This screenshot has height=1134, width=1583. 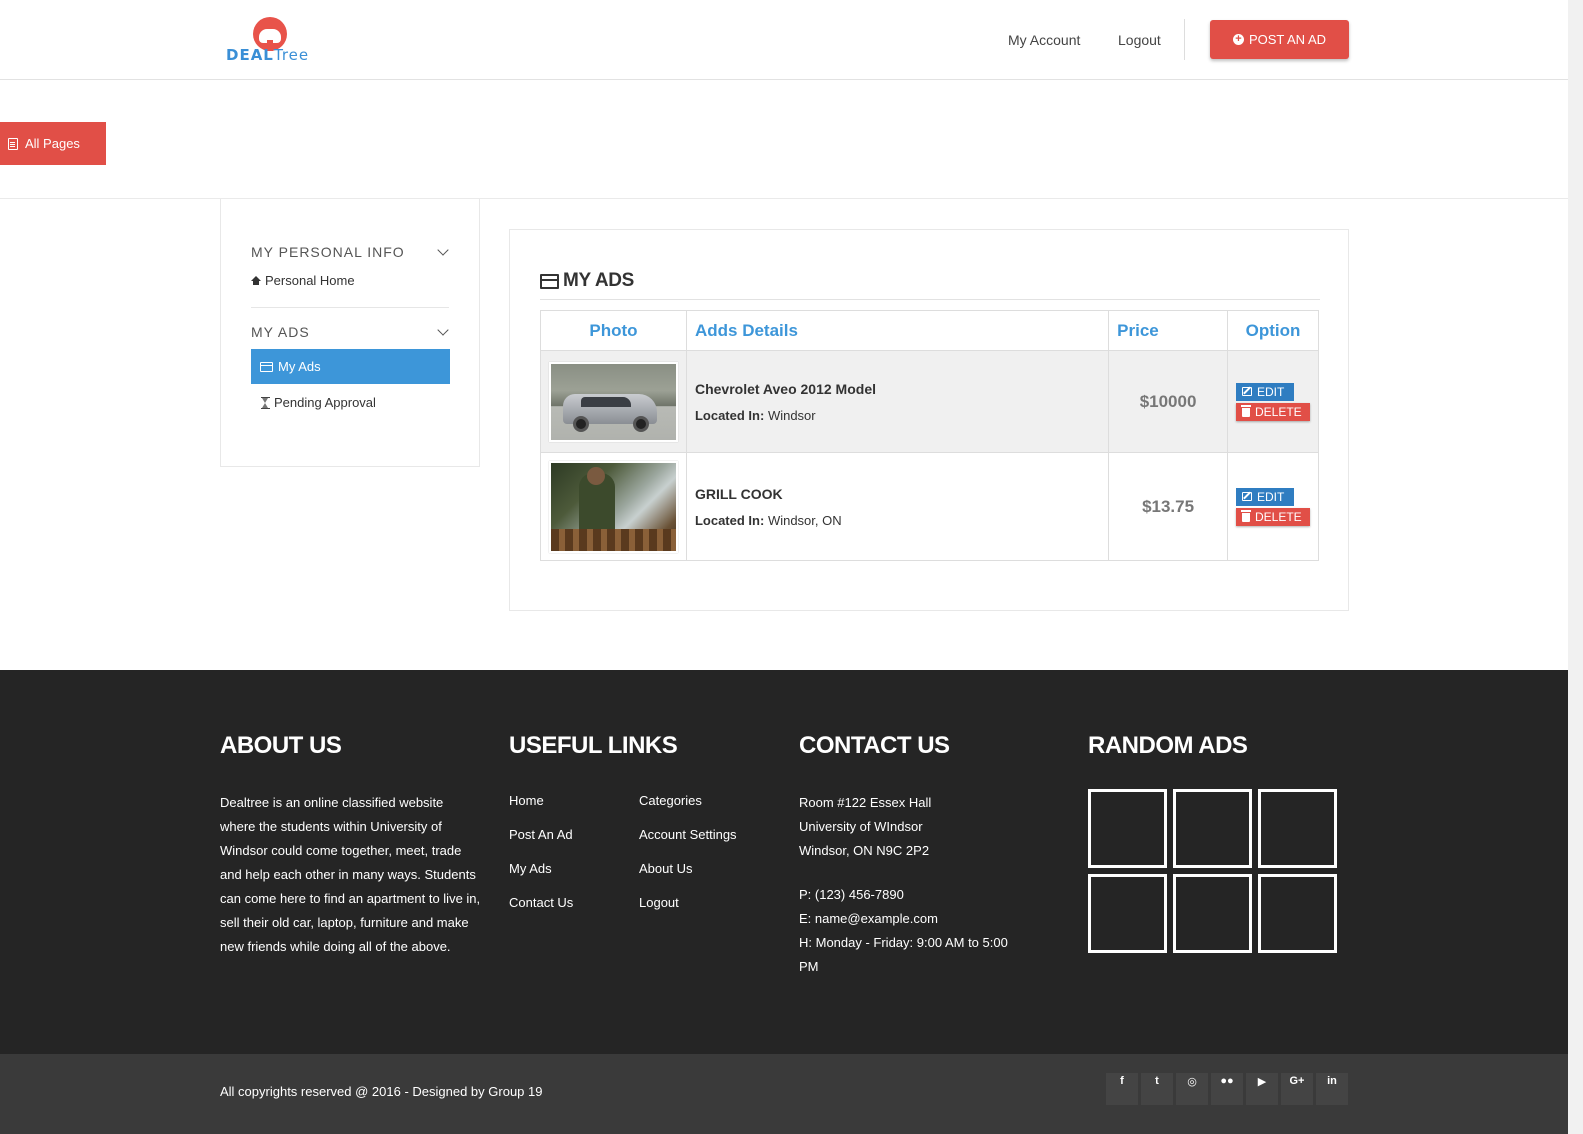 What do you see at coordinates (791, 415) in the screenshot?
I see `location-value: Windsor` at bounding box center [791, 415].